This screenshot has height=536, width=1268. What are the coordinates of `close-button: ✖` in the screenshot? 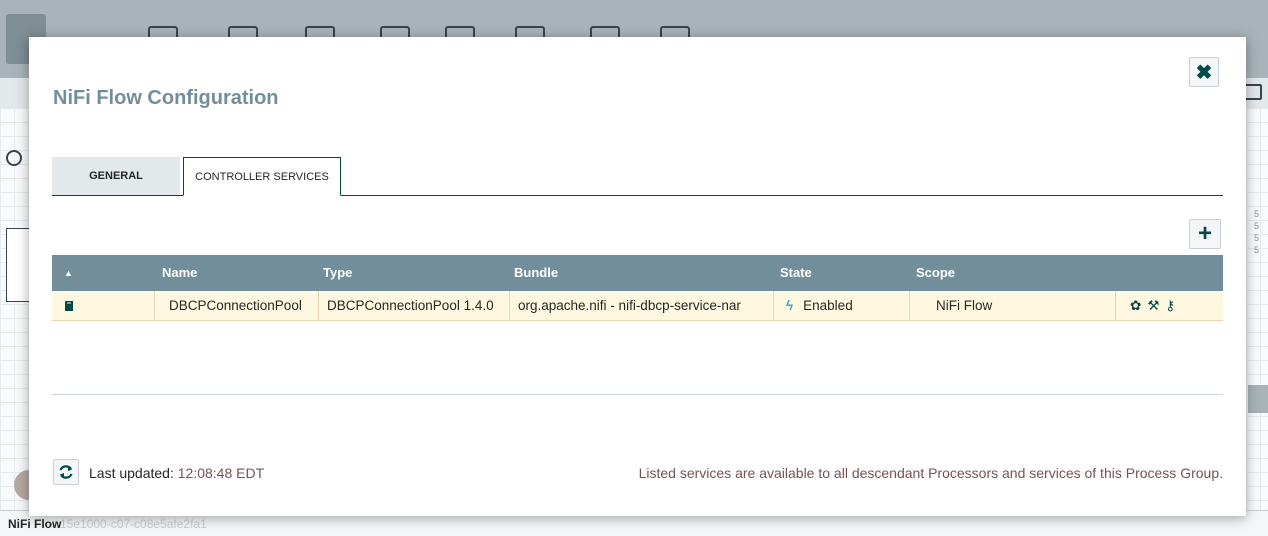 It's located at (1204, 72).